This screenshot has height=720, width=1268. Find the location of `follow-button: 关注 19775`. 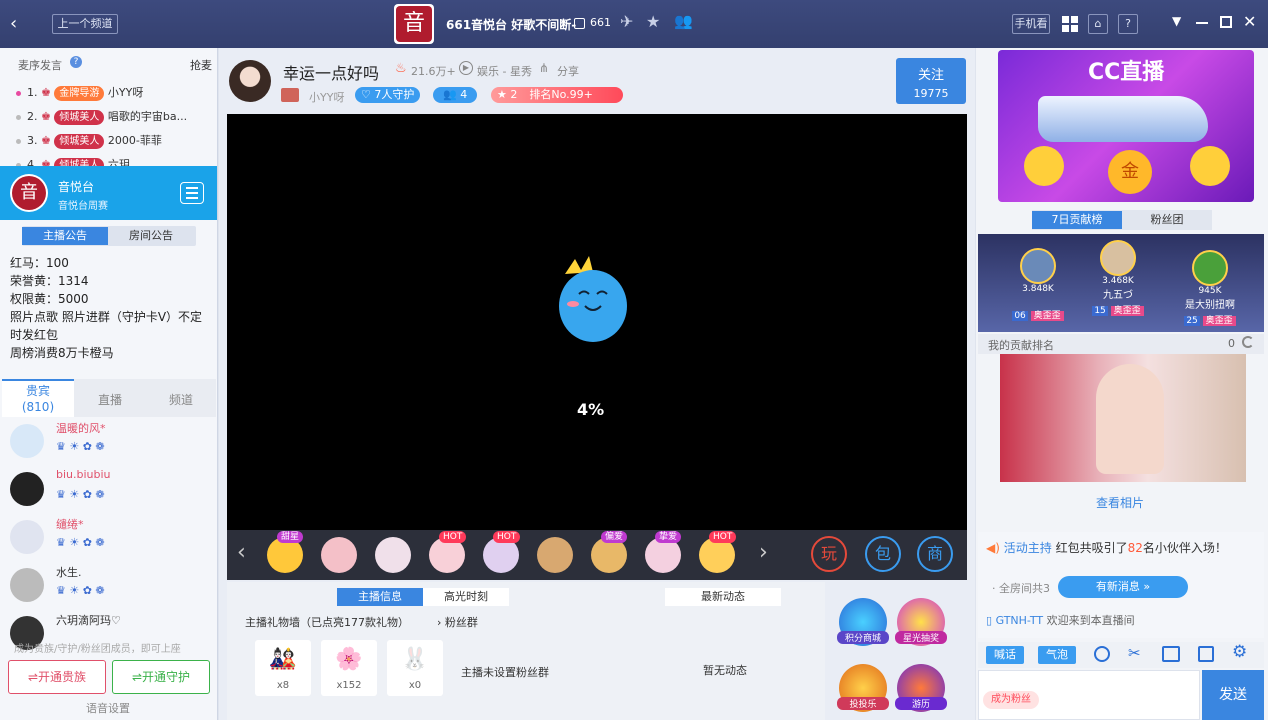

follow-button: 关注 19775 is located at coordinates (931, 81).